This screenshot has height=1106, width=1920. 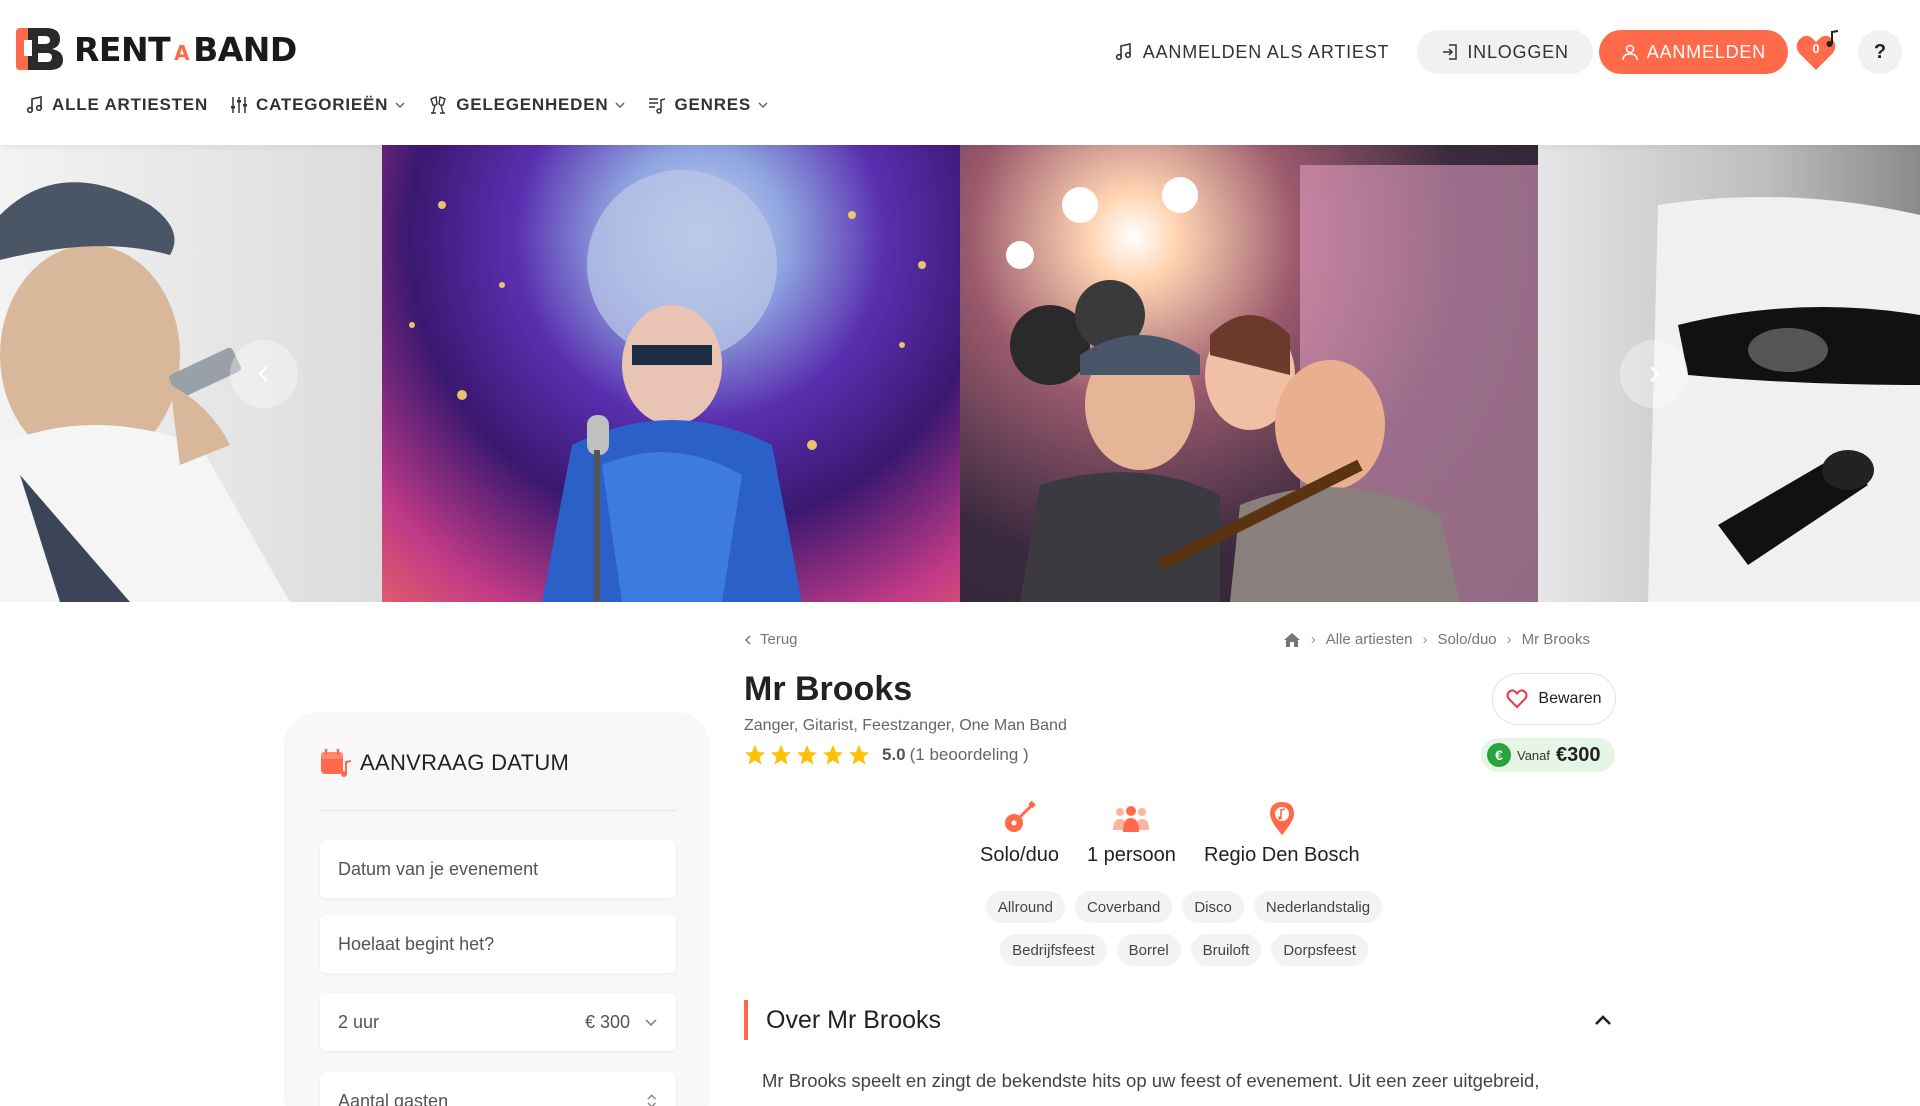 I want to click on back-link: Terug, so click(x=771, y=639).